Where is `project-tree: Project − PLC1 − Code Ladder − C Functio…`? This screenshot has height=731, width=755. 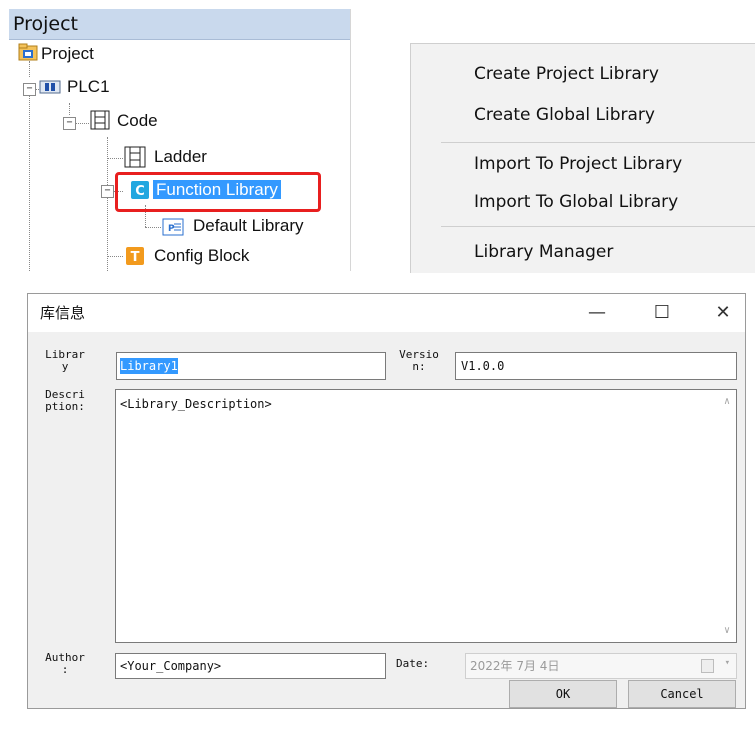 project-tree: Project − PLC1 − Code Ladder − C Functio… is located at coordinates (179, 156).